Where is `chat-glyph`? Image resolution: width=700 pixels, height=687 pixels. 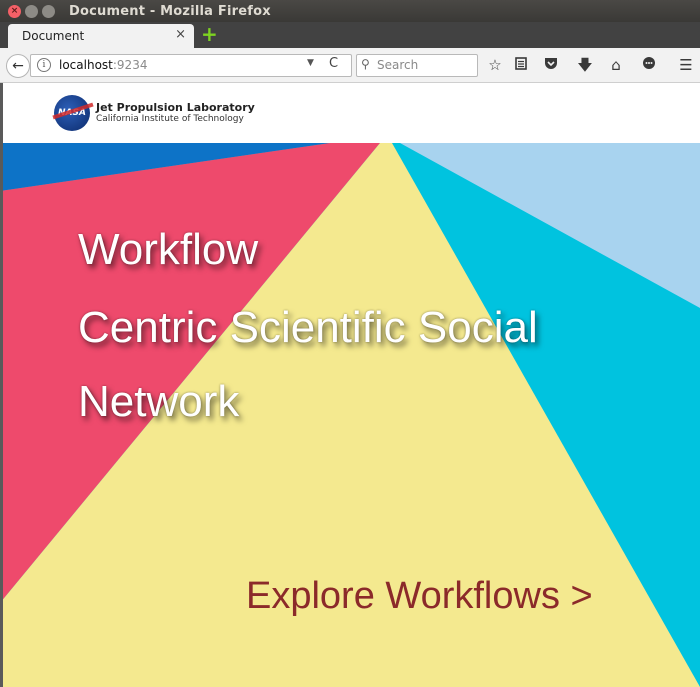 chat-glyph is located at coordinates (649, 63).